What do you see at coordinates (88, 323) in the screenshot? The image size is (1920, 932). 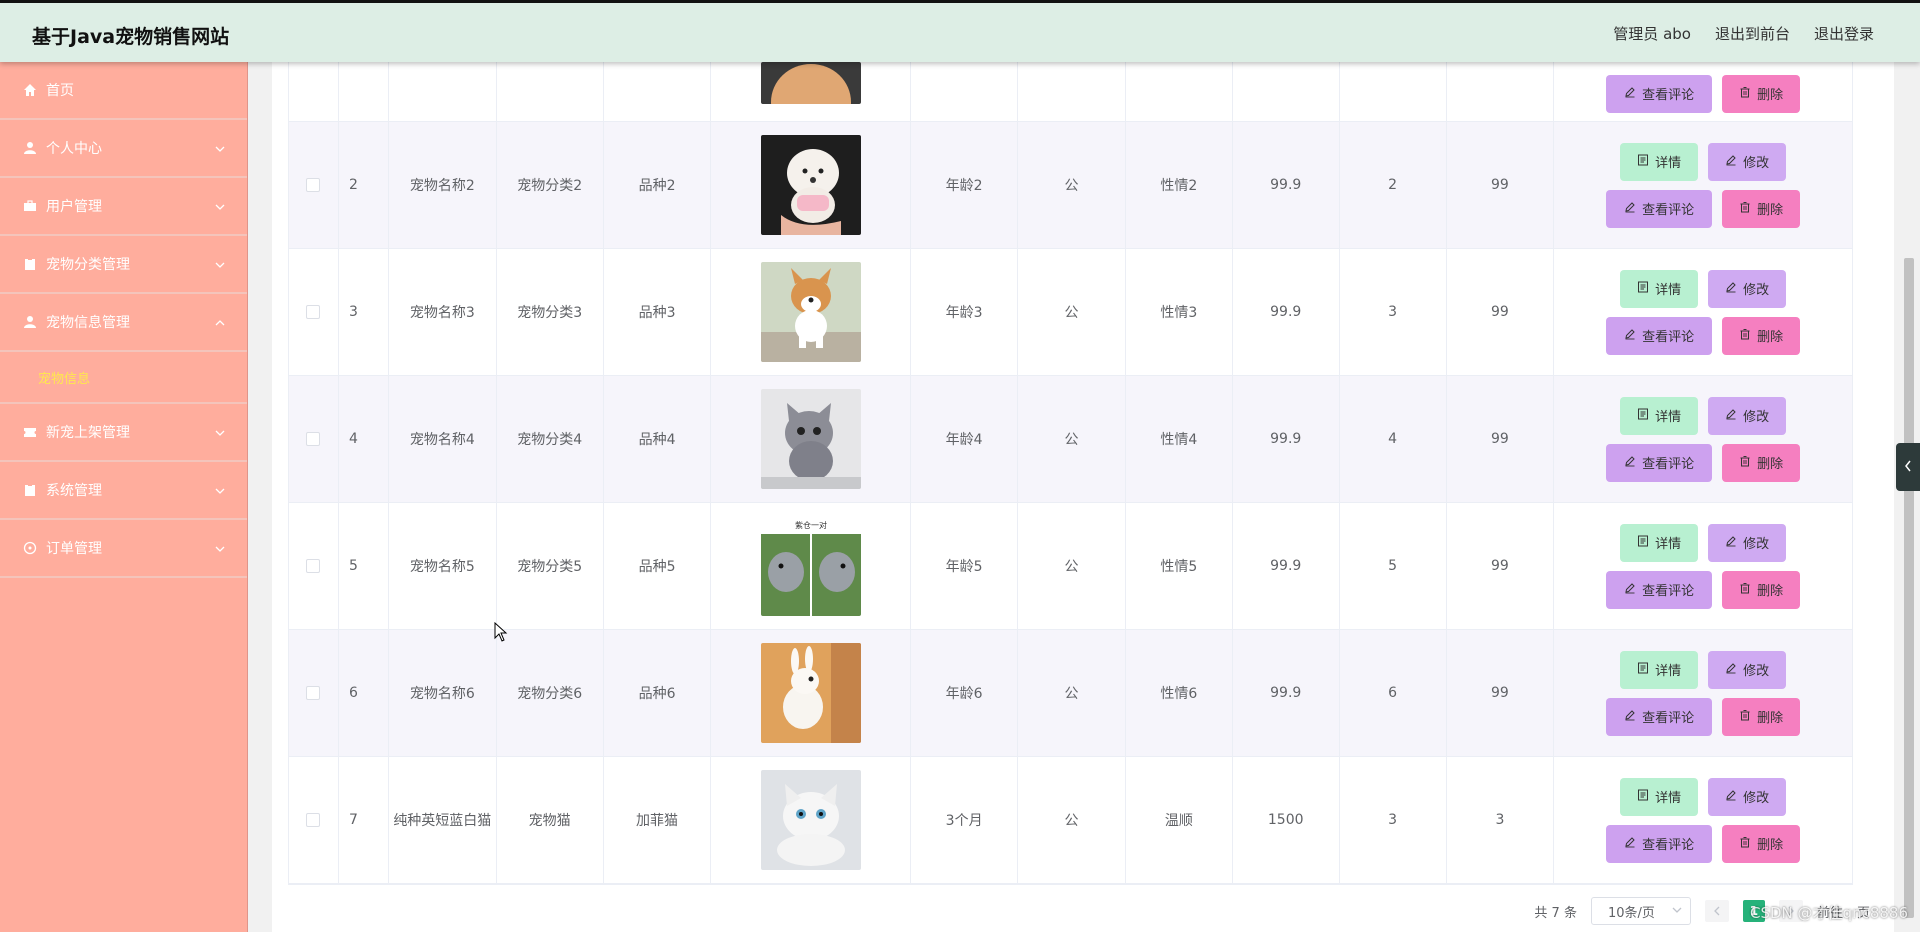 I see `sidebar-item-label: 宠物信息管理` at bounding box center [88, 323].